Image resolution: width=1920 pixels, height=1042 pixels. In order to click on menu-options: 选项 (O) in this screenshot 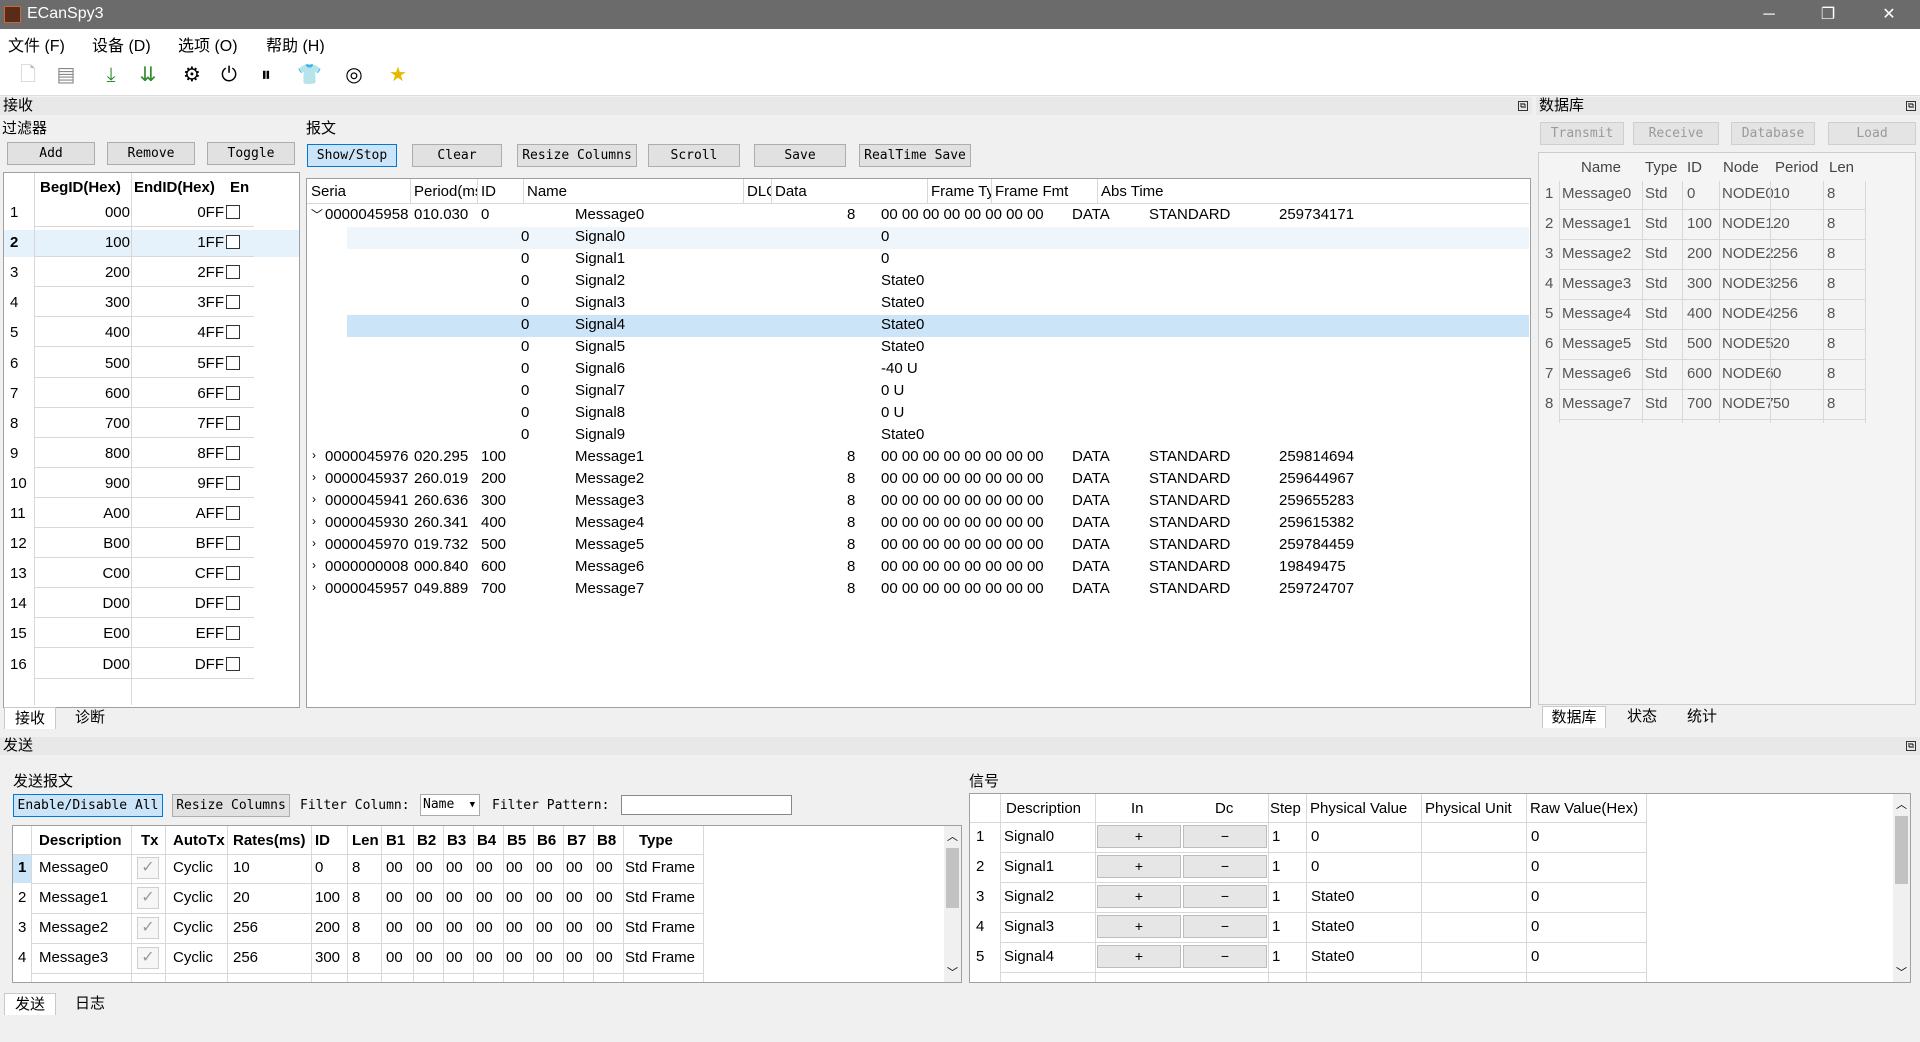, I will do `click(208, 44)`.